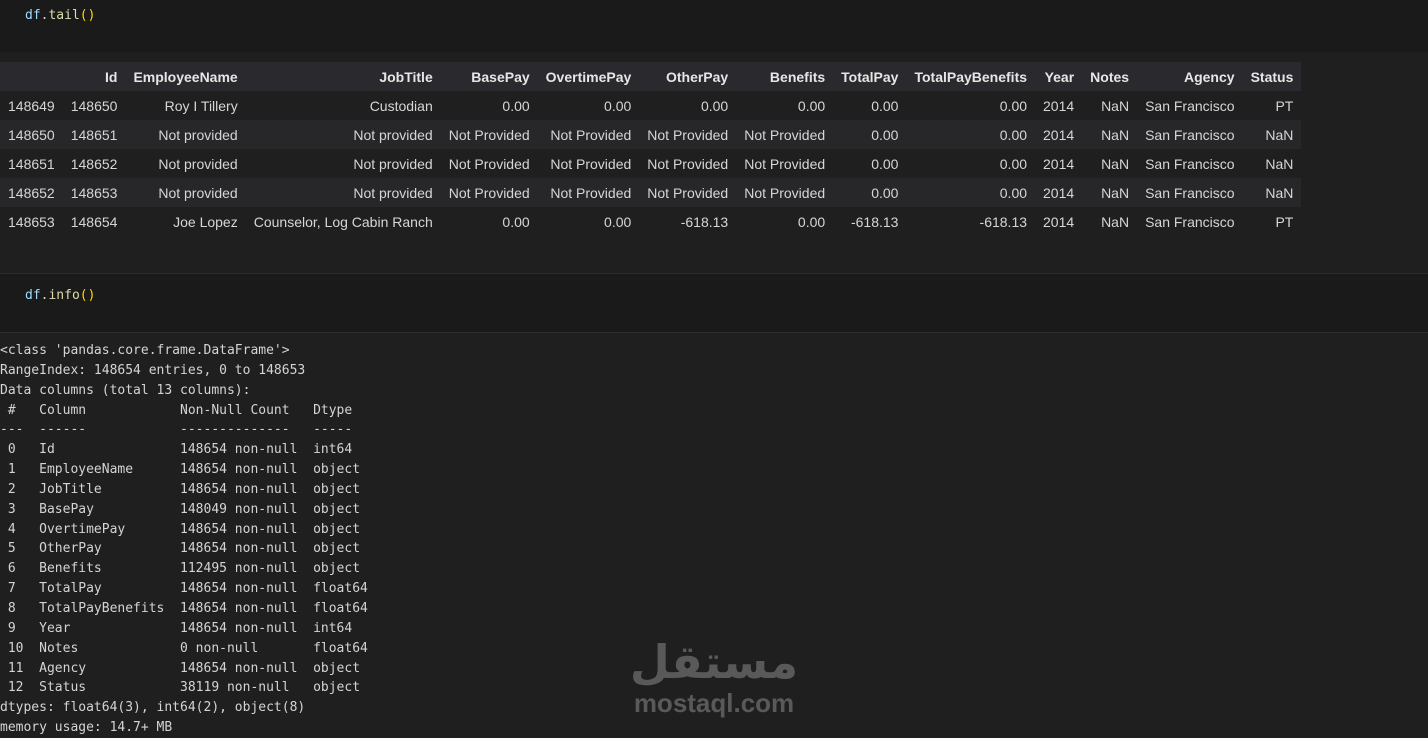  What do you see at coordinates (184, 549) in the screenshot?
I see `output-line: 5 OtherPay 148654 non-null object` at bounding box center [184, 549].